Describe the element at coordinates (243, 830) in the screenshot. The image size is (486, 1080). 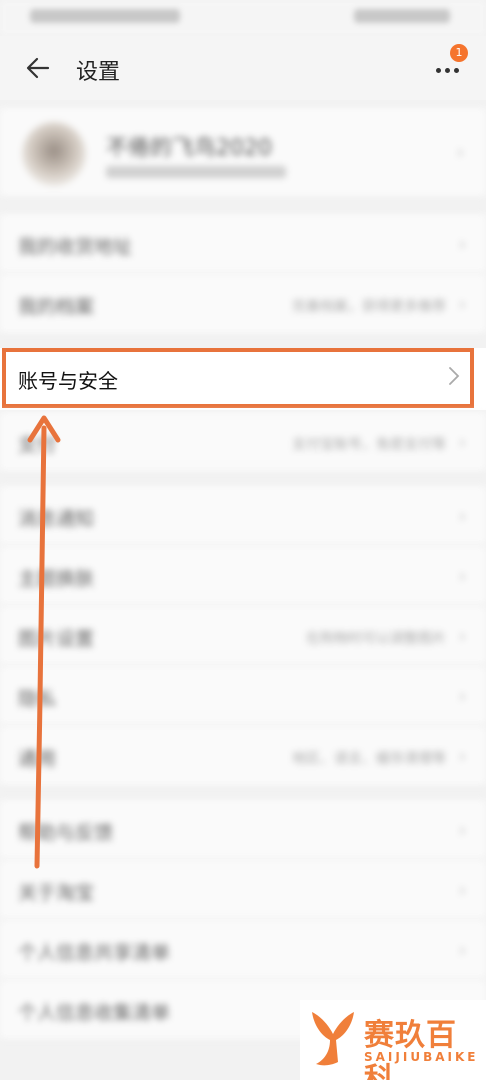
I see `settings-row-help: 帮助与反馈 ›` at that location.